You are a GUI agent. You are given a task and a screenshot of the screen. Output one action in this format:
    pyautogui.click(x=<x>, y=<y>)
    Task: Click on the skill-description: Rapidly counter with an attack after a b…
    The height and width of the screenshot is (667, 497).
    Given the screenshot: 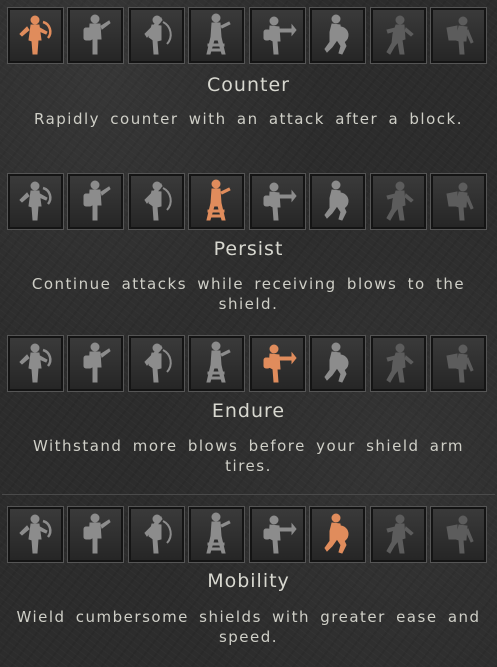 What is the action you would take?
    pyautogui.click(x=248, y=119)
    